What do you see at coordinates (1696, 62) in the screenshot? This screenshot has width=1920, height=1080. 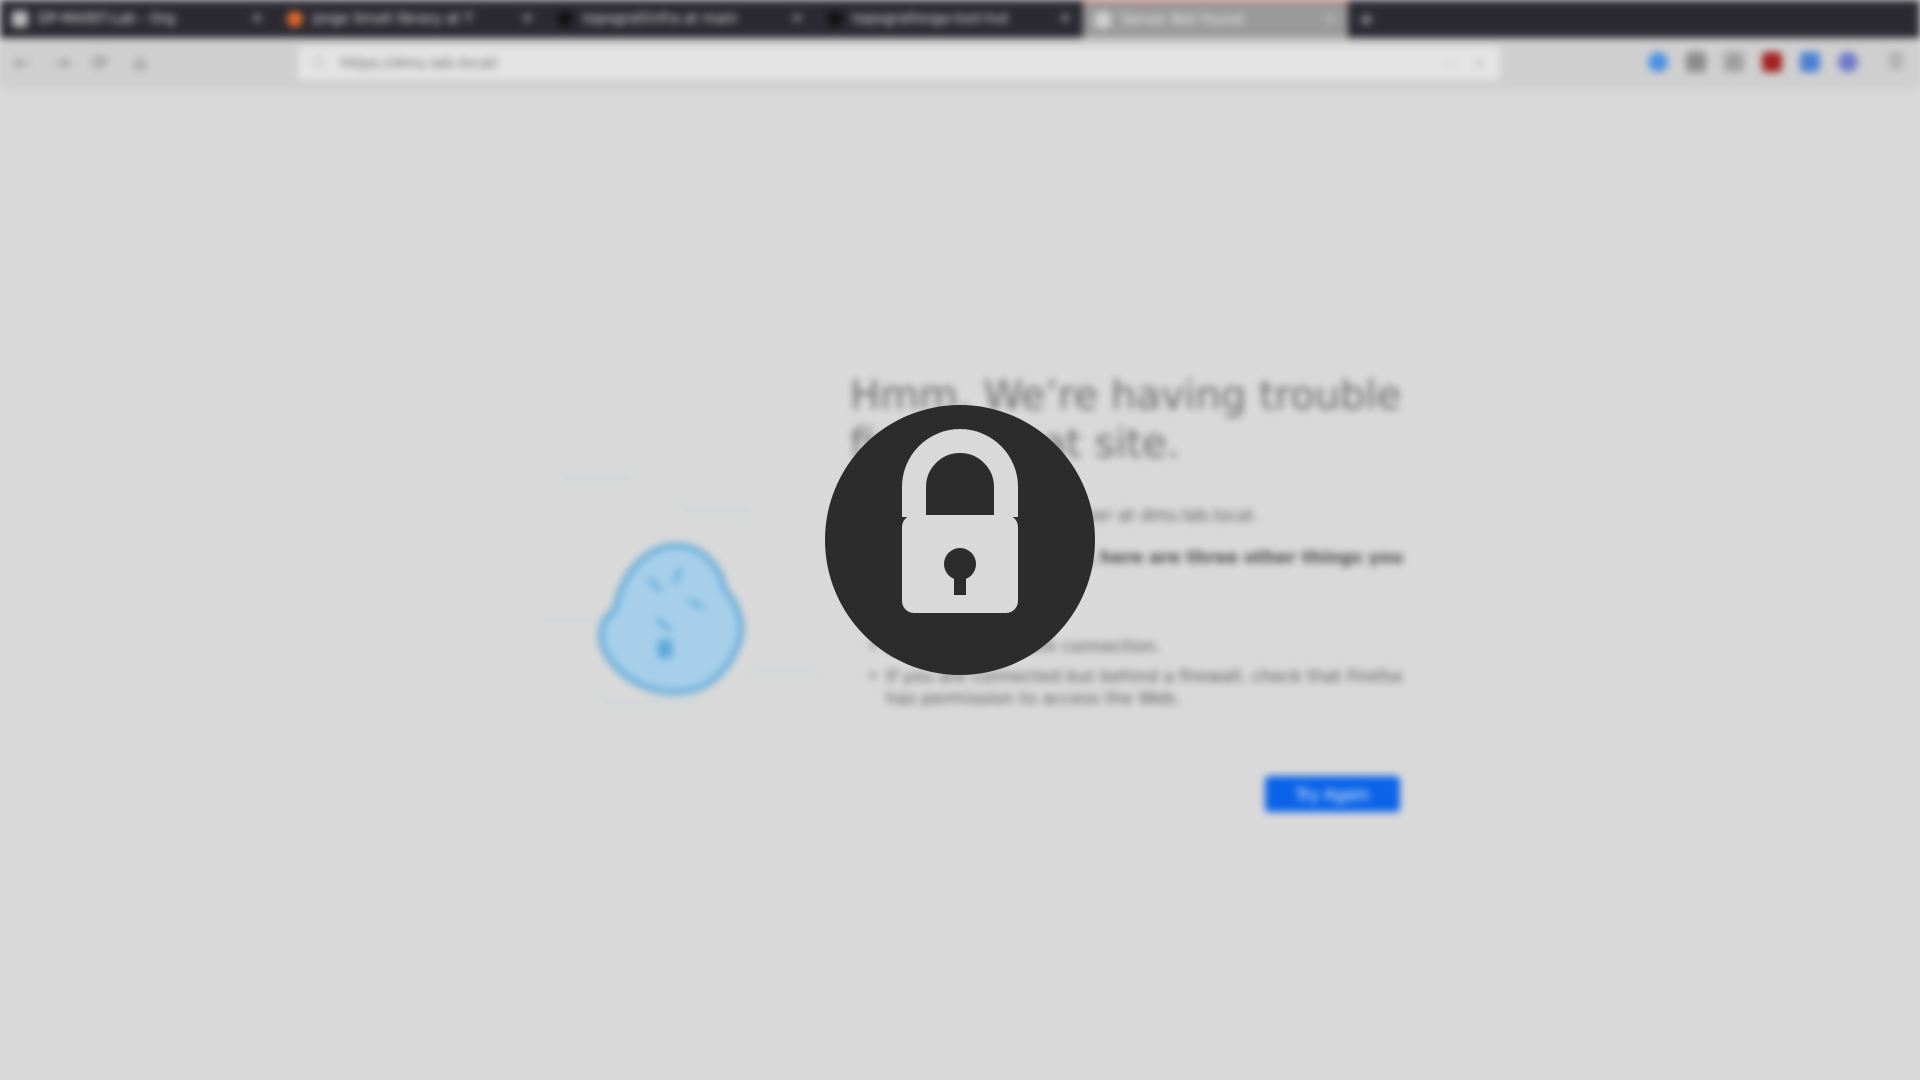 I see `extension-icon` at bounding box center [1696, 62].